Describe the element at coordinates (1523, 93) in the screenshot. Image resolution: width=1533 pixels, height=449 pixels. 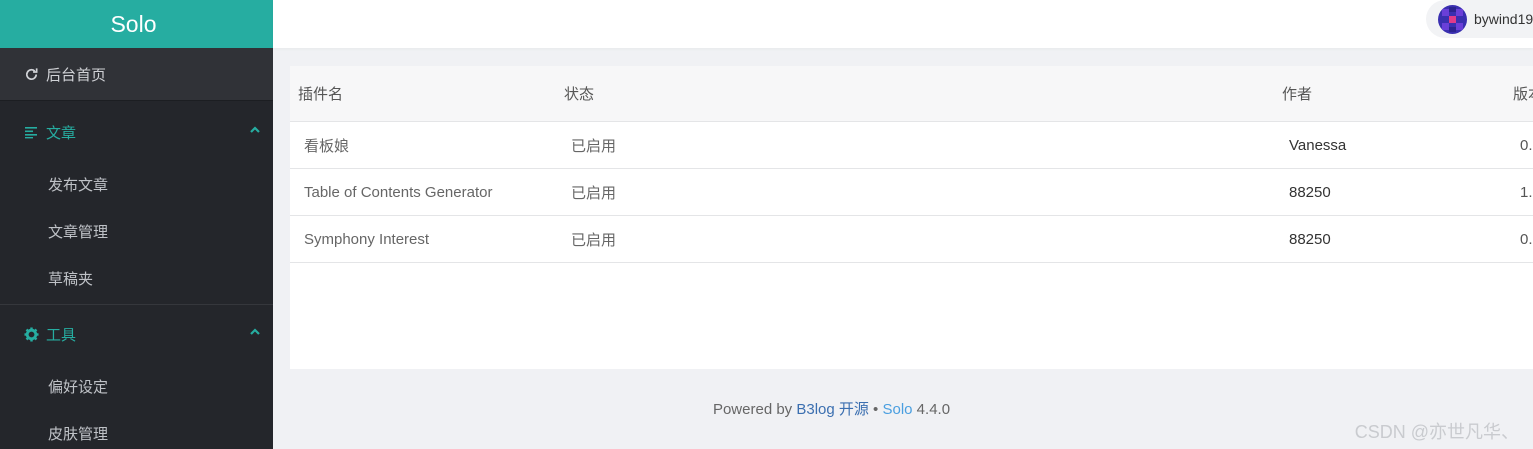
I see `column-header-version: 版本` at that location.